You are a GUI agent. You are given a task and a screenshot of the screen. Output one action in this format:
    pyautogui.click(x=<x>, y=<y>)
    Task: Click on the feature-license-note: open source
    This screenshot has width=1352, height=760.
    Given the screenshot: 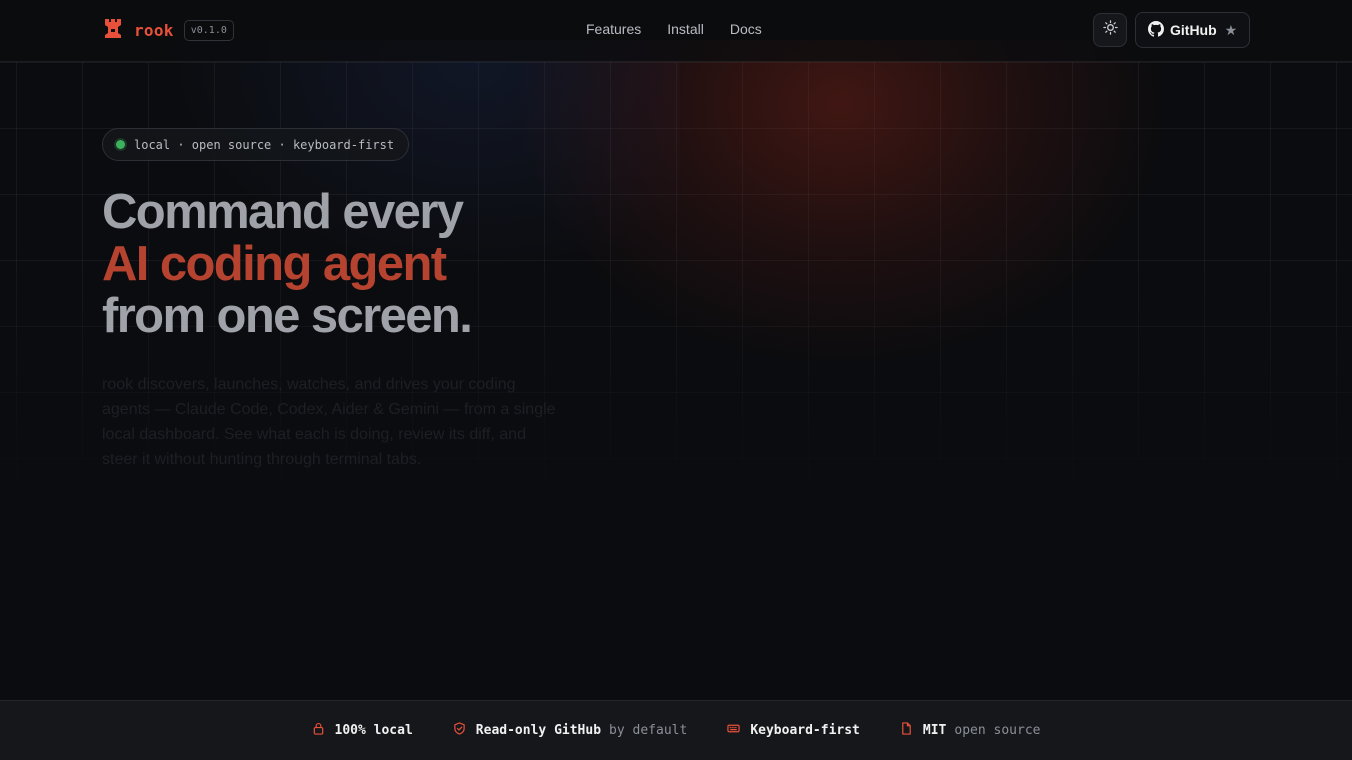 What is the action you would take?
    pyautogui.click(x=997, y=730)
    